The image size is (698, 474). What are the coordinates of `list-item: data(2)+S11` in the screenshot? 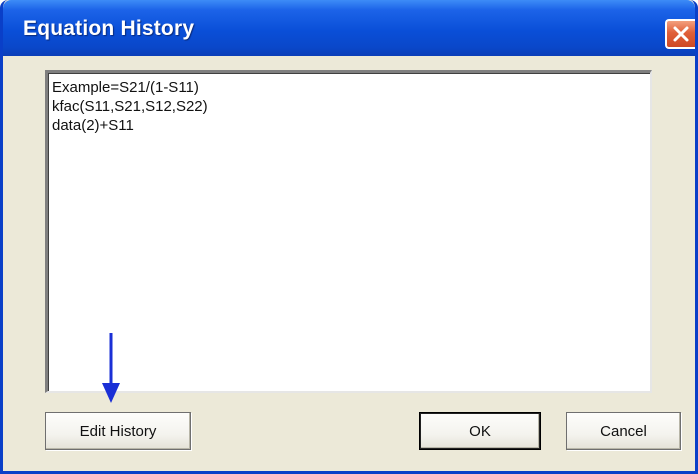 It's located at (93, 126).